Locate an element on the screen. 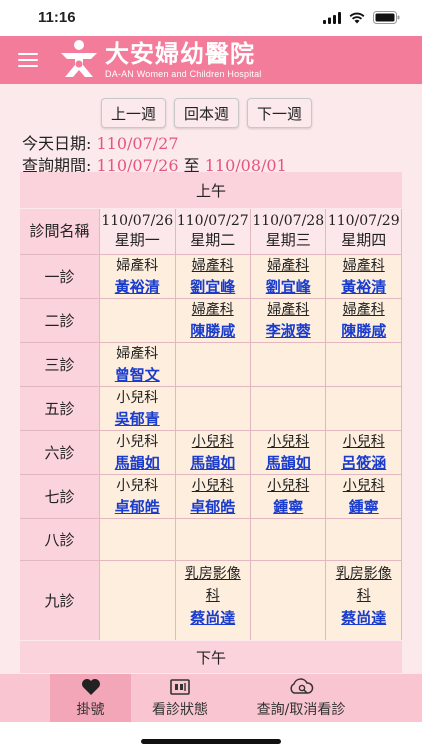  tab-query-cancel: 查詢/取消看診 is located at coordinates (301, 698).